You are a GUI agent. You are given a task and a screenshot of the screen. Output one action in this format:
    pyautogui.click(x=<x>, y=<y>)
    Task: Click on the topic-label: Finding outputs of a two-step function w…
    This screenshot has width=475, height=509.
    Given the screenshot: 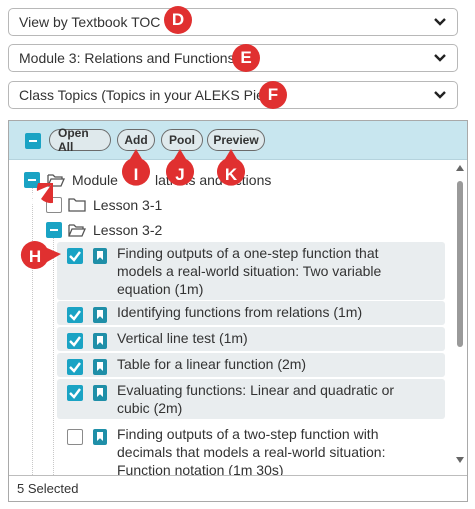 What is the action you would take?
    pyautogui.click(x=247, y=434)
    